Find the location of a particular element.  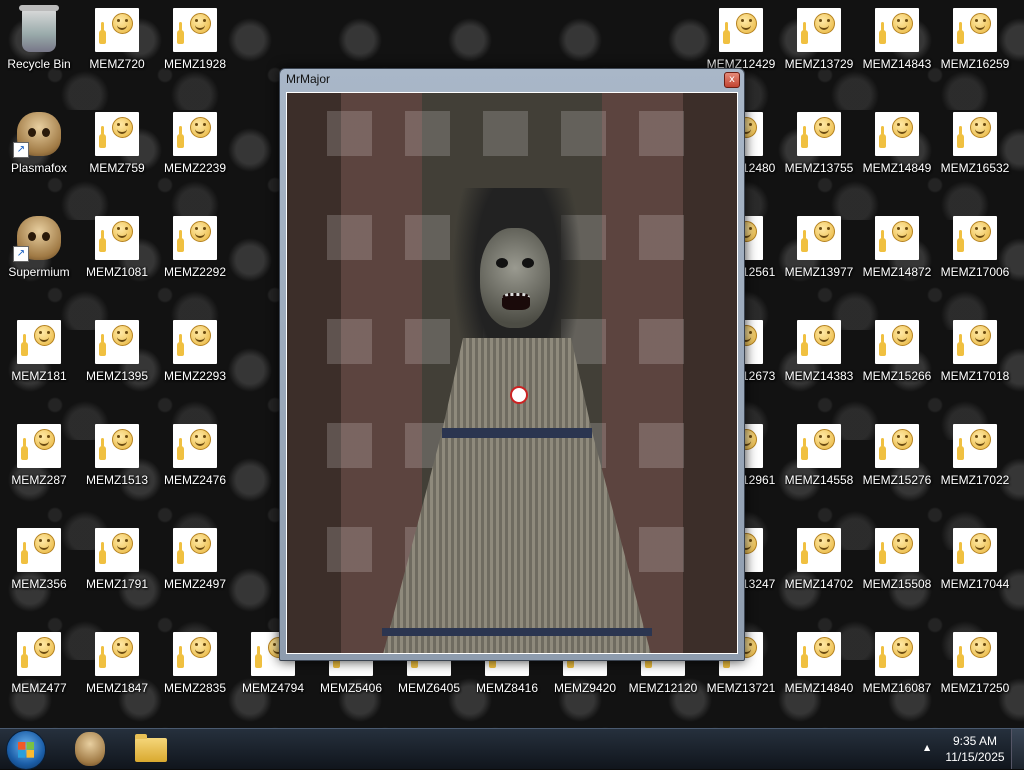

memz-file-icon: MEMZ15266 is located at coordinates (897, 362).